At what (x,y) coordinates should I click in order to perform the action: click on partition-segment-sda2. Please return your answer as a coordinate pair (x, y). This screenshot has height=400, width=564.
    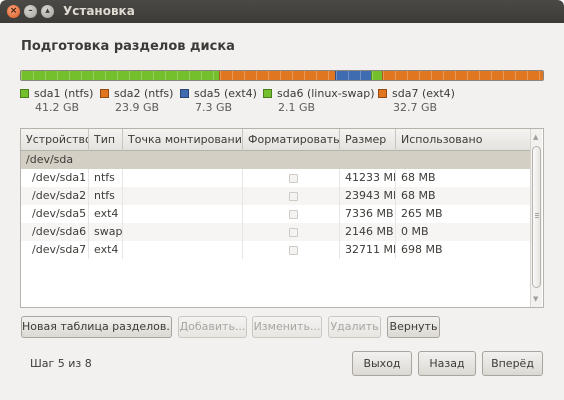
    Looking at the image, I should click on (277, 75).